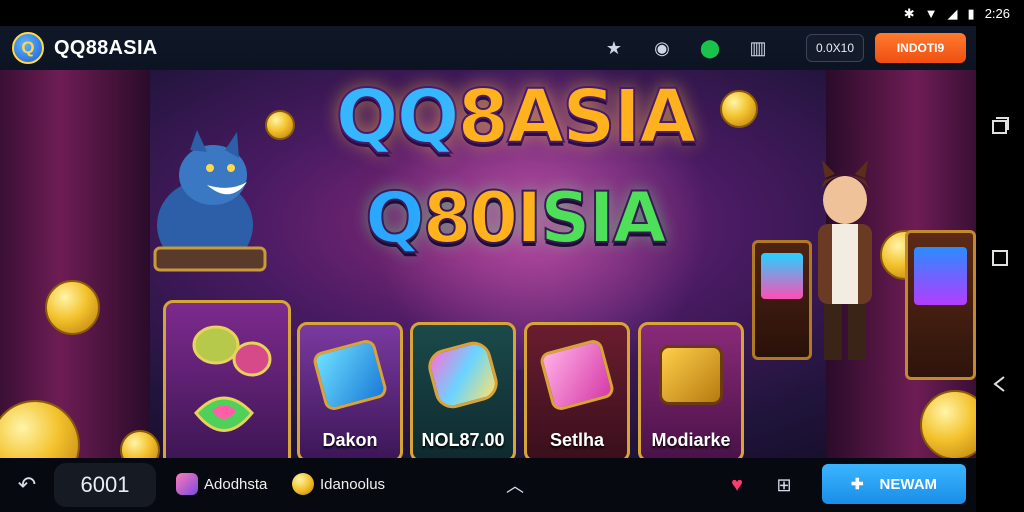  What do you see at coordinates (512, 13) in the screenshot?
I see `status-bar: ✱ ▼ ◢ ▮ 2:26` at bounding box center [512, 13].